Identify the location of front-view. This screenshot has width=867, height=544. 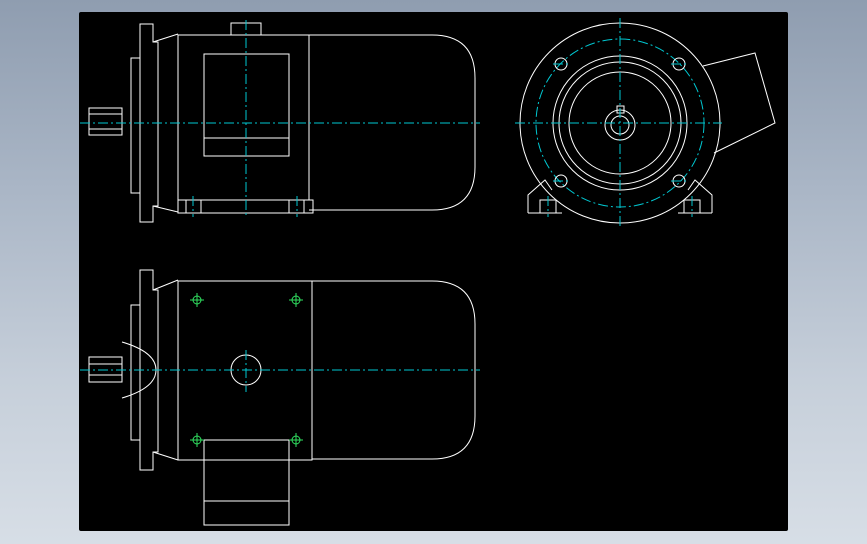
(645, 122).